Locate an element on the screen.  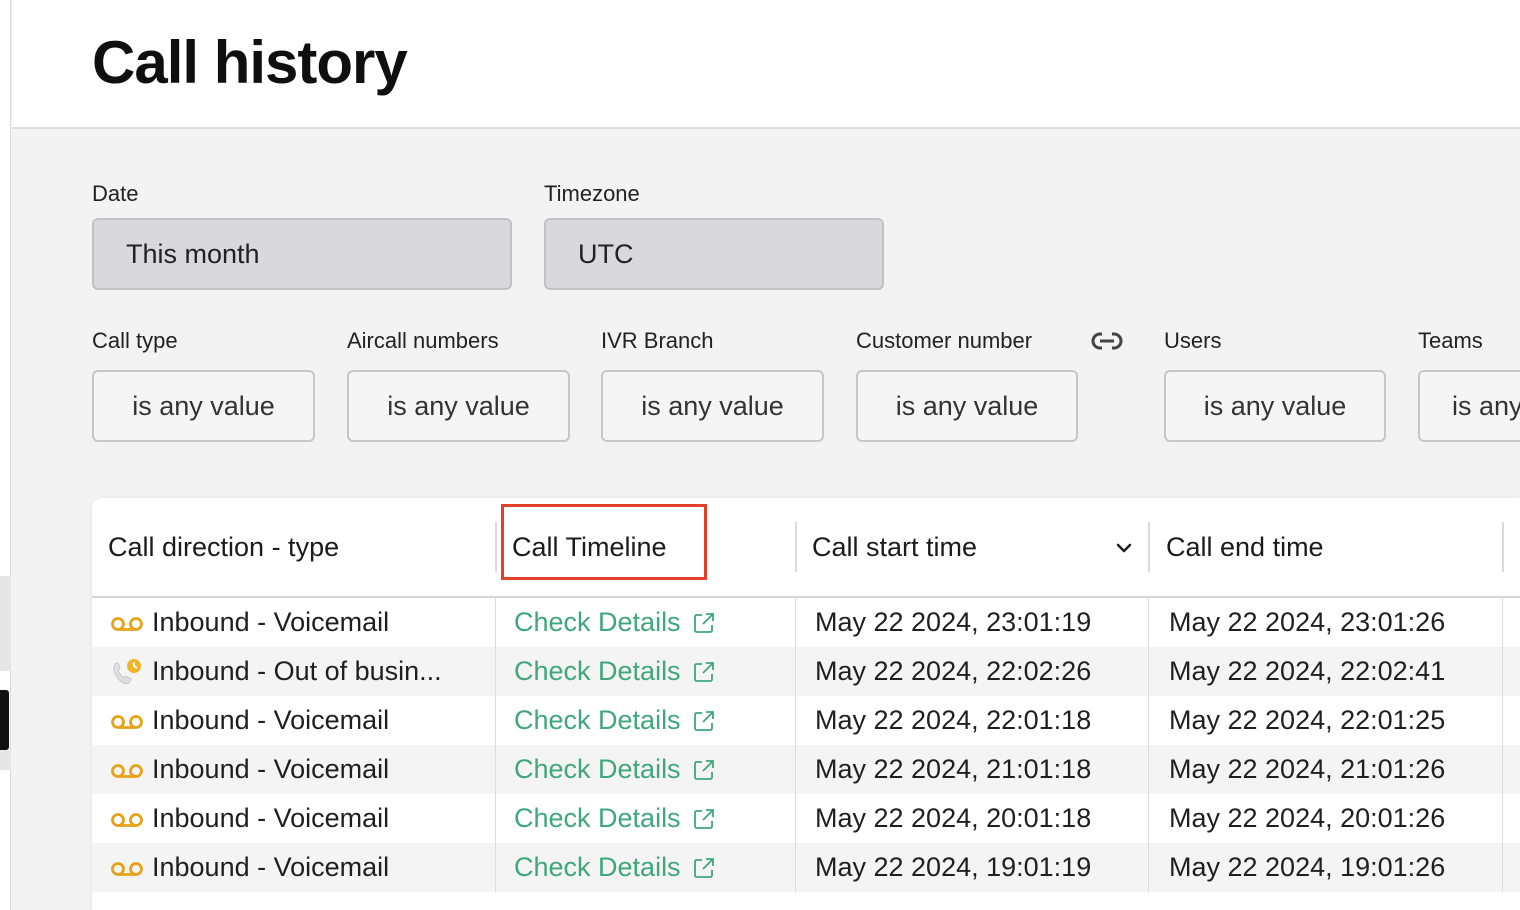
column-header-call-end-time: Call end time is located at coordinates (1245, 547).